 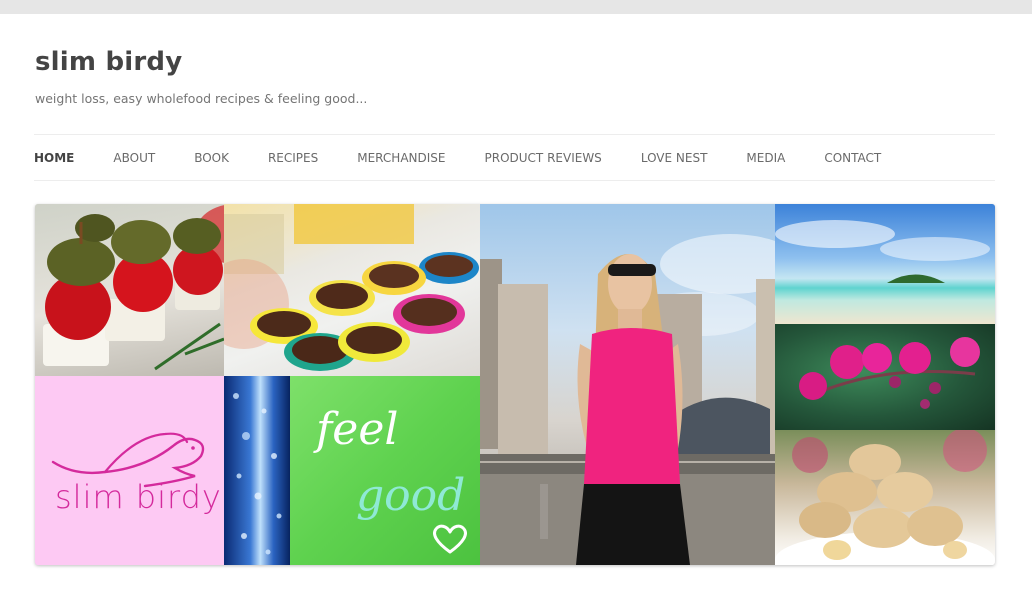 I want to click on logo-text: slim birdy, so click(x=138, y=497).